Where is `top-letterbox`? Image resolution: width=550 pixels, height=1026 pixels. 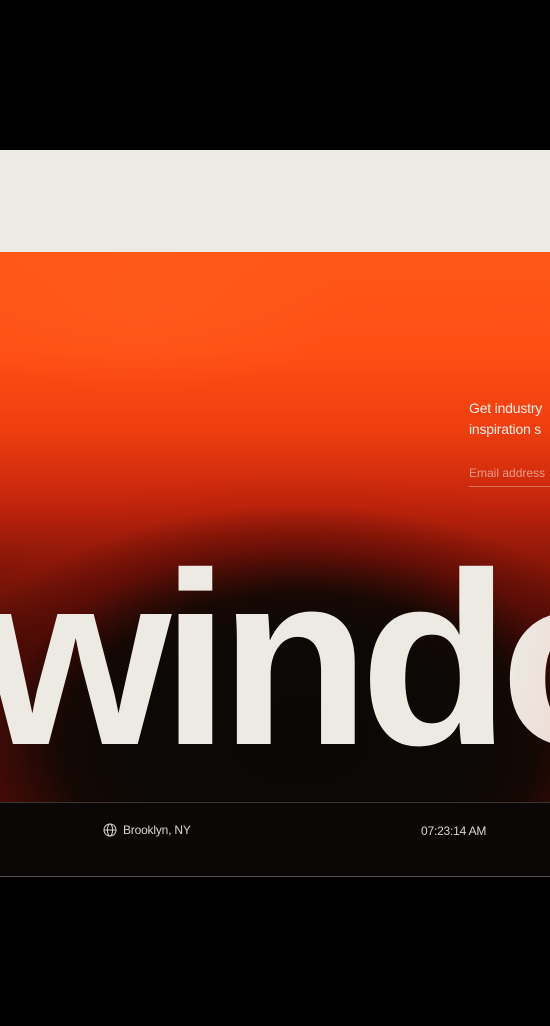
top-letterbox is located at coordinates (275, 75).